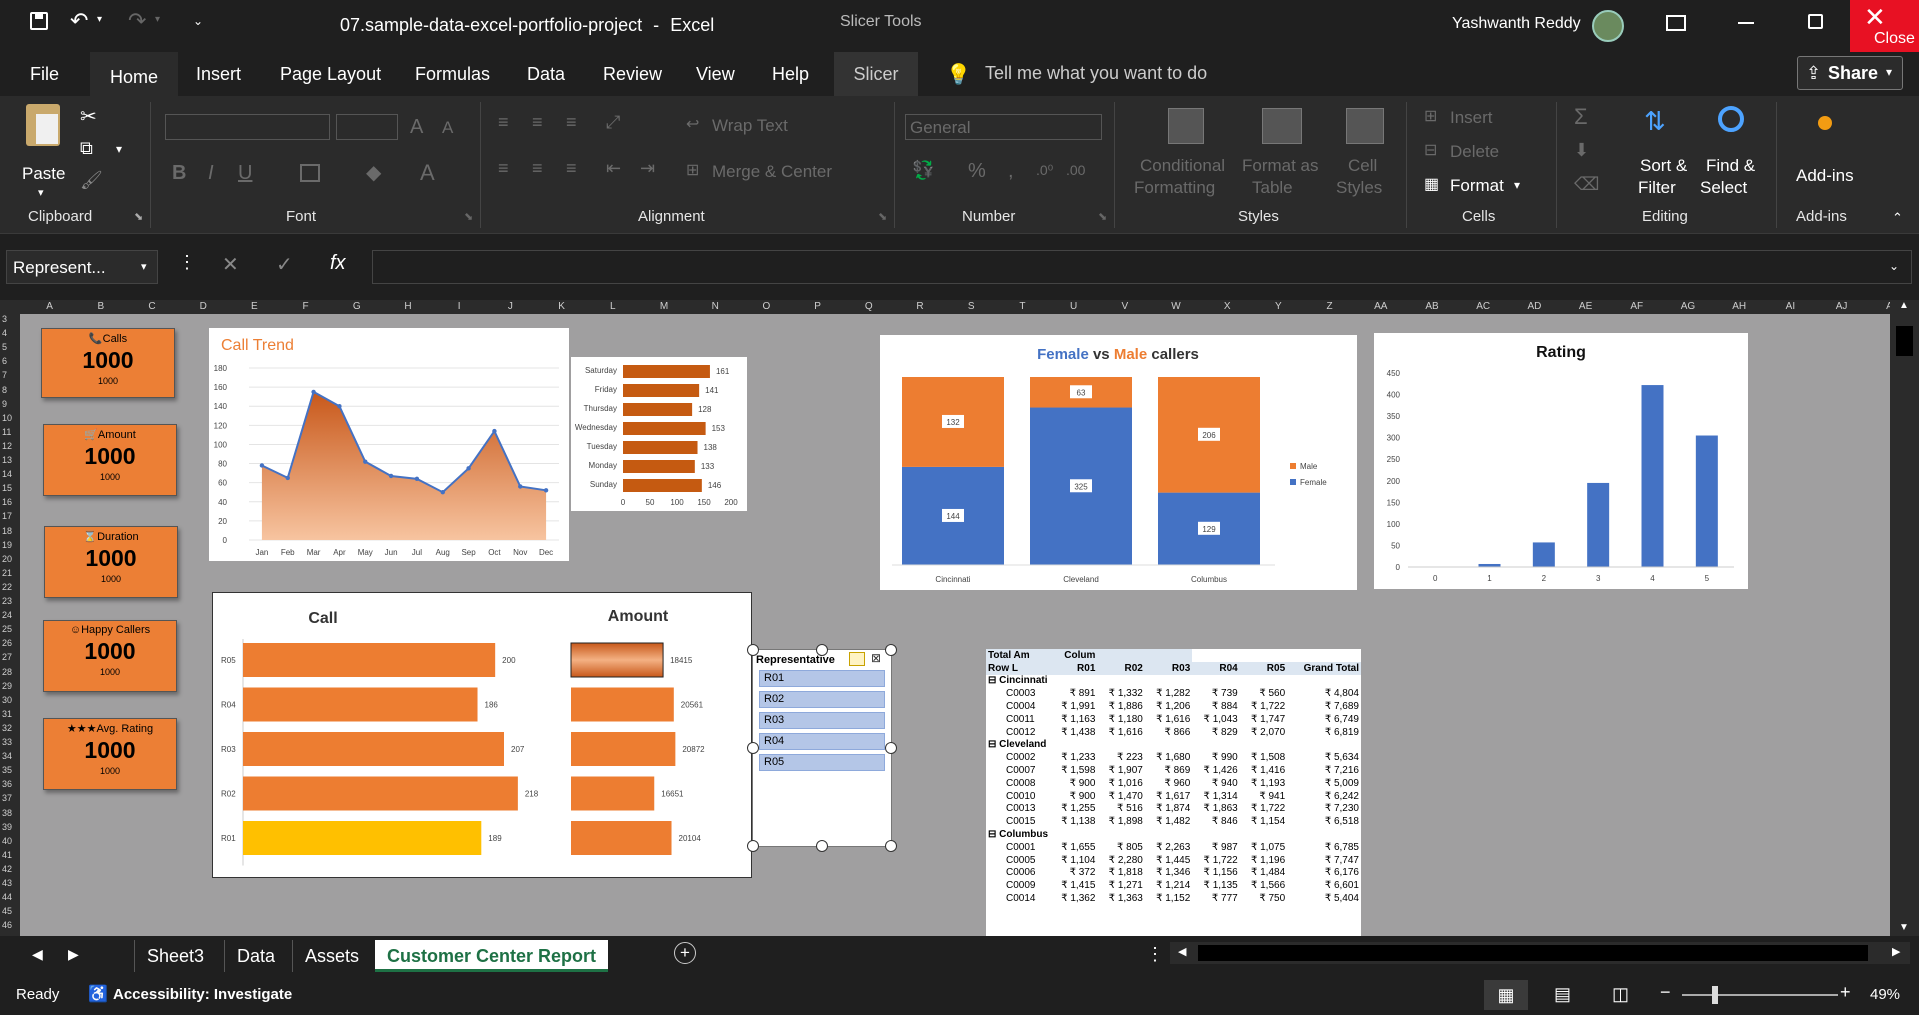 This screenshot has width=1919, height=1015. I want to click on table-cell: C0008, so click(1018, 783).